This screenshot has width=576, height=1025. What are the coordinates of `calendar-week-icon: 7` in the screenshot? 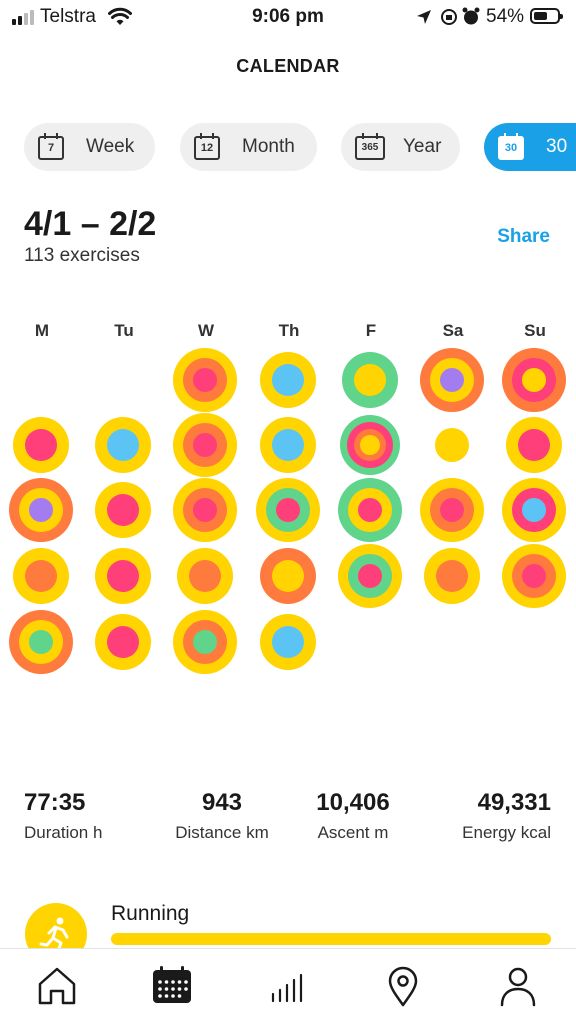 It's located at (53, 147).